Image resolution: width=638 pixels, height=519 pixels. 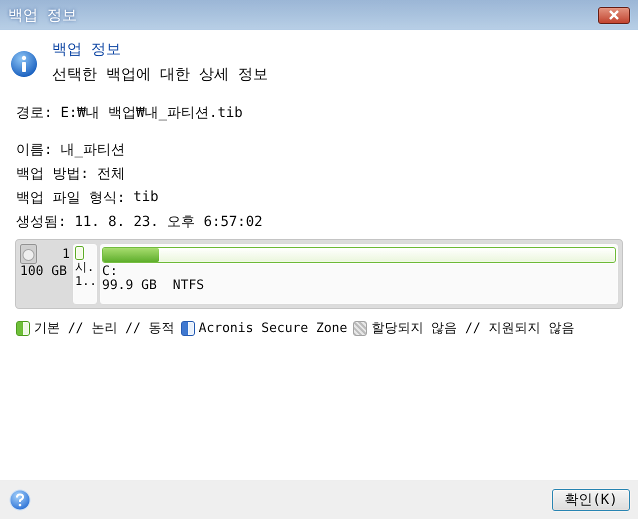 What do you see at coordinates (188, 286) in the screenshot?
I see `file-system: NTFS` at bounding box center [188, 286].